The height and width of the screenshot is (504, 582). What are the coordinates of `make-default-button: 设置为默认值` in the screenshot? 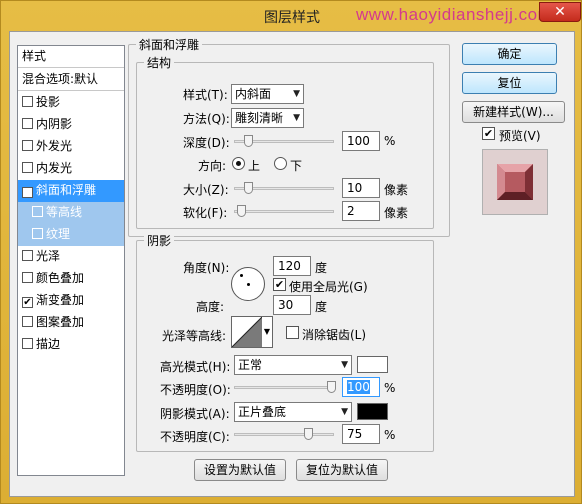 It's located at (240, 470).